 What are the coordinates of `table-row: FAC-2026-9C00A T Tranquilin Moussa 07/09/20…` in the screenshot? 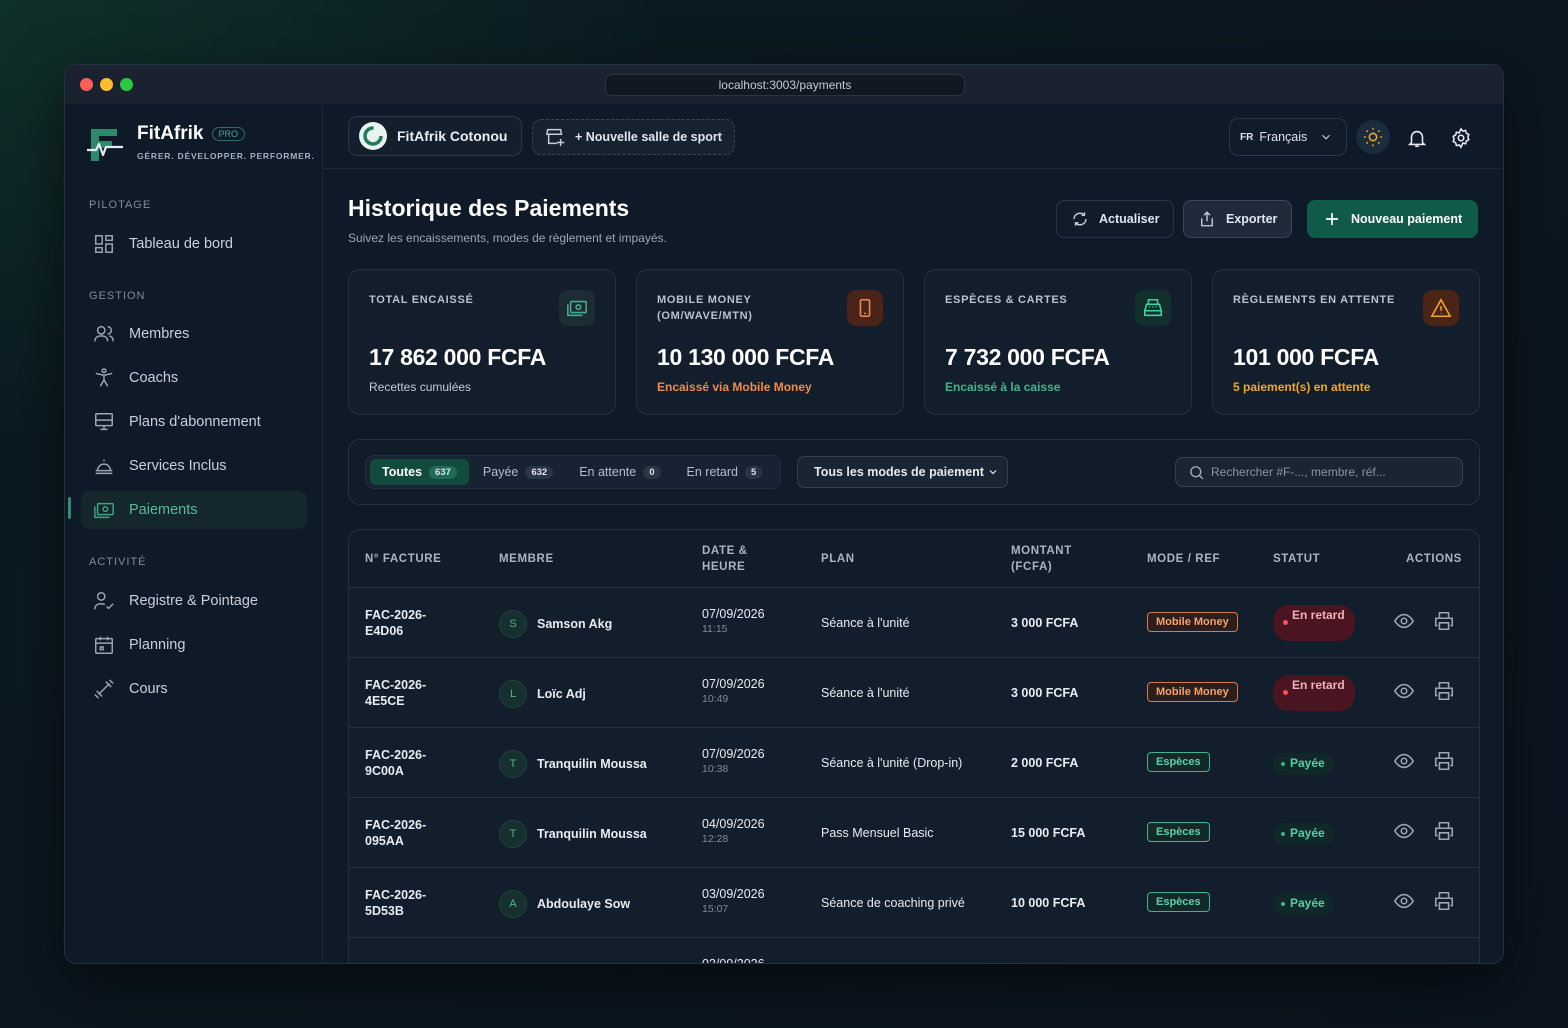 It's located at (914, 763).